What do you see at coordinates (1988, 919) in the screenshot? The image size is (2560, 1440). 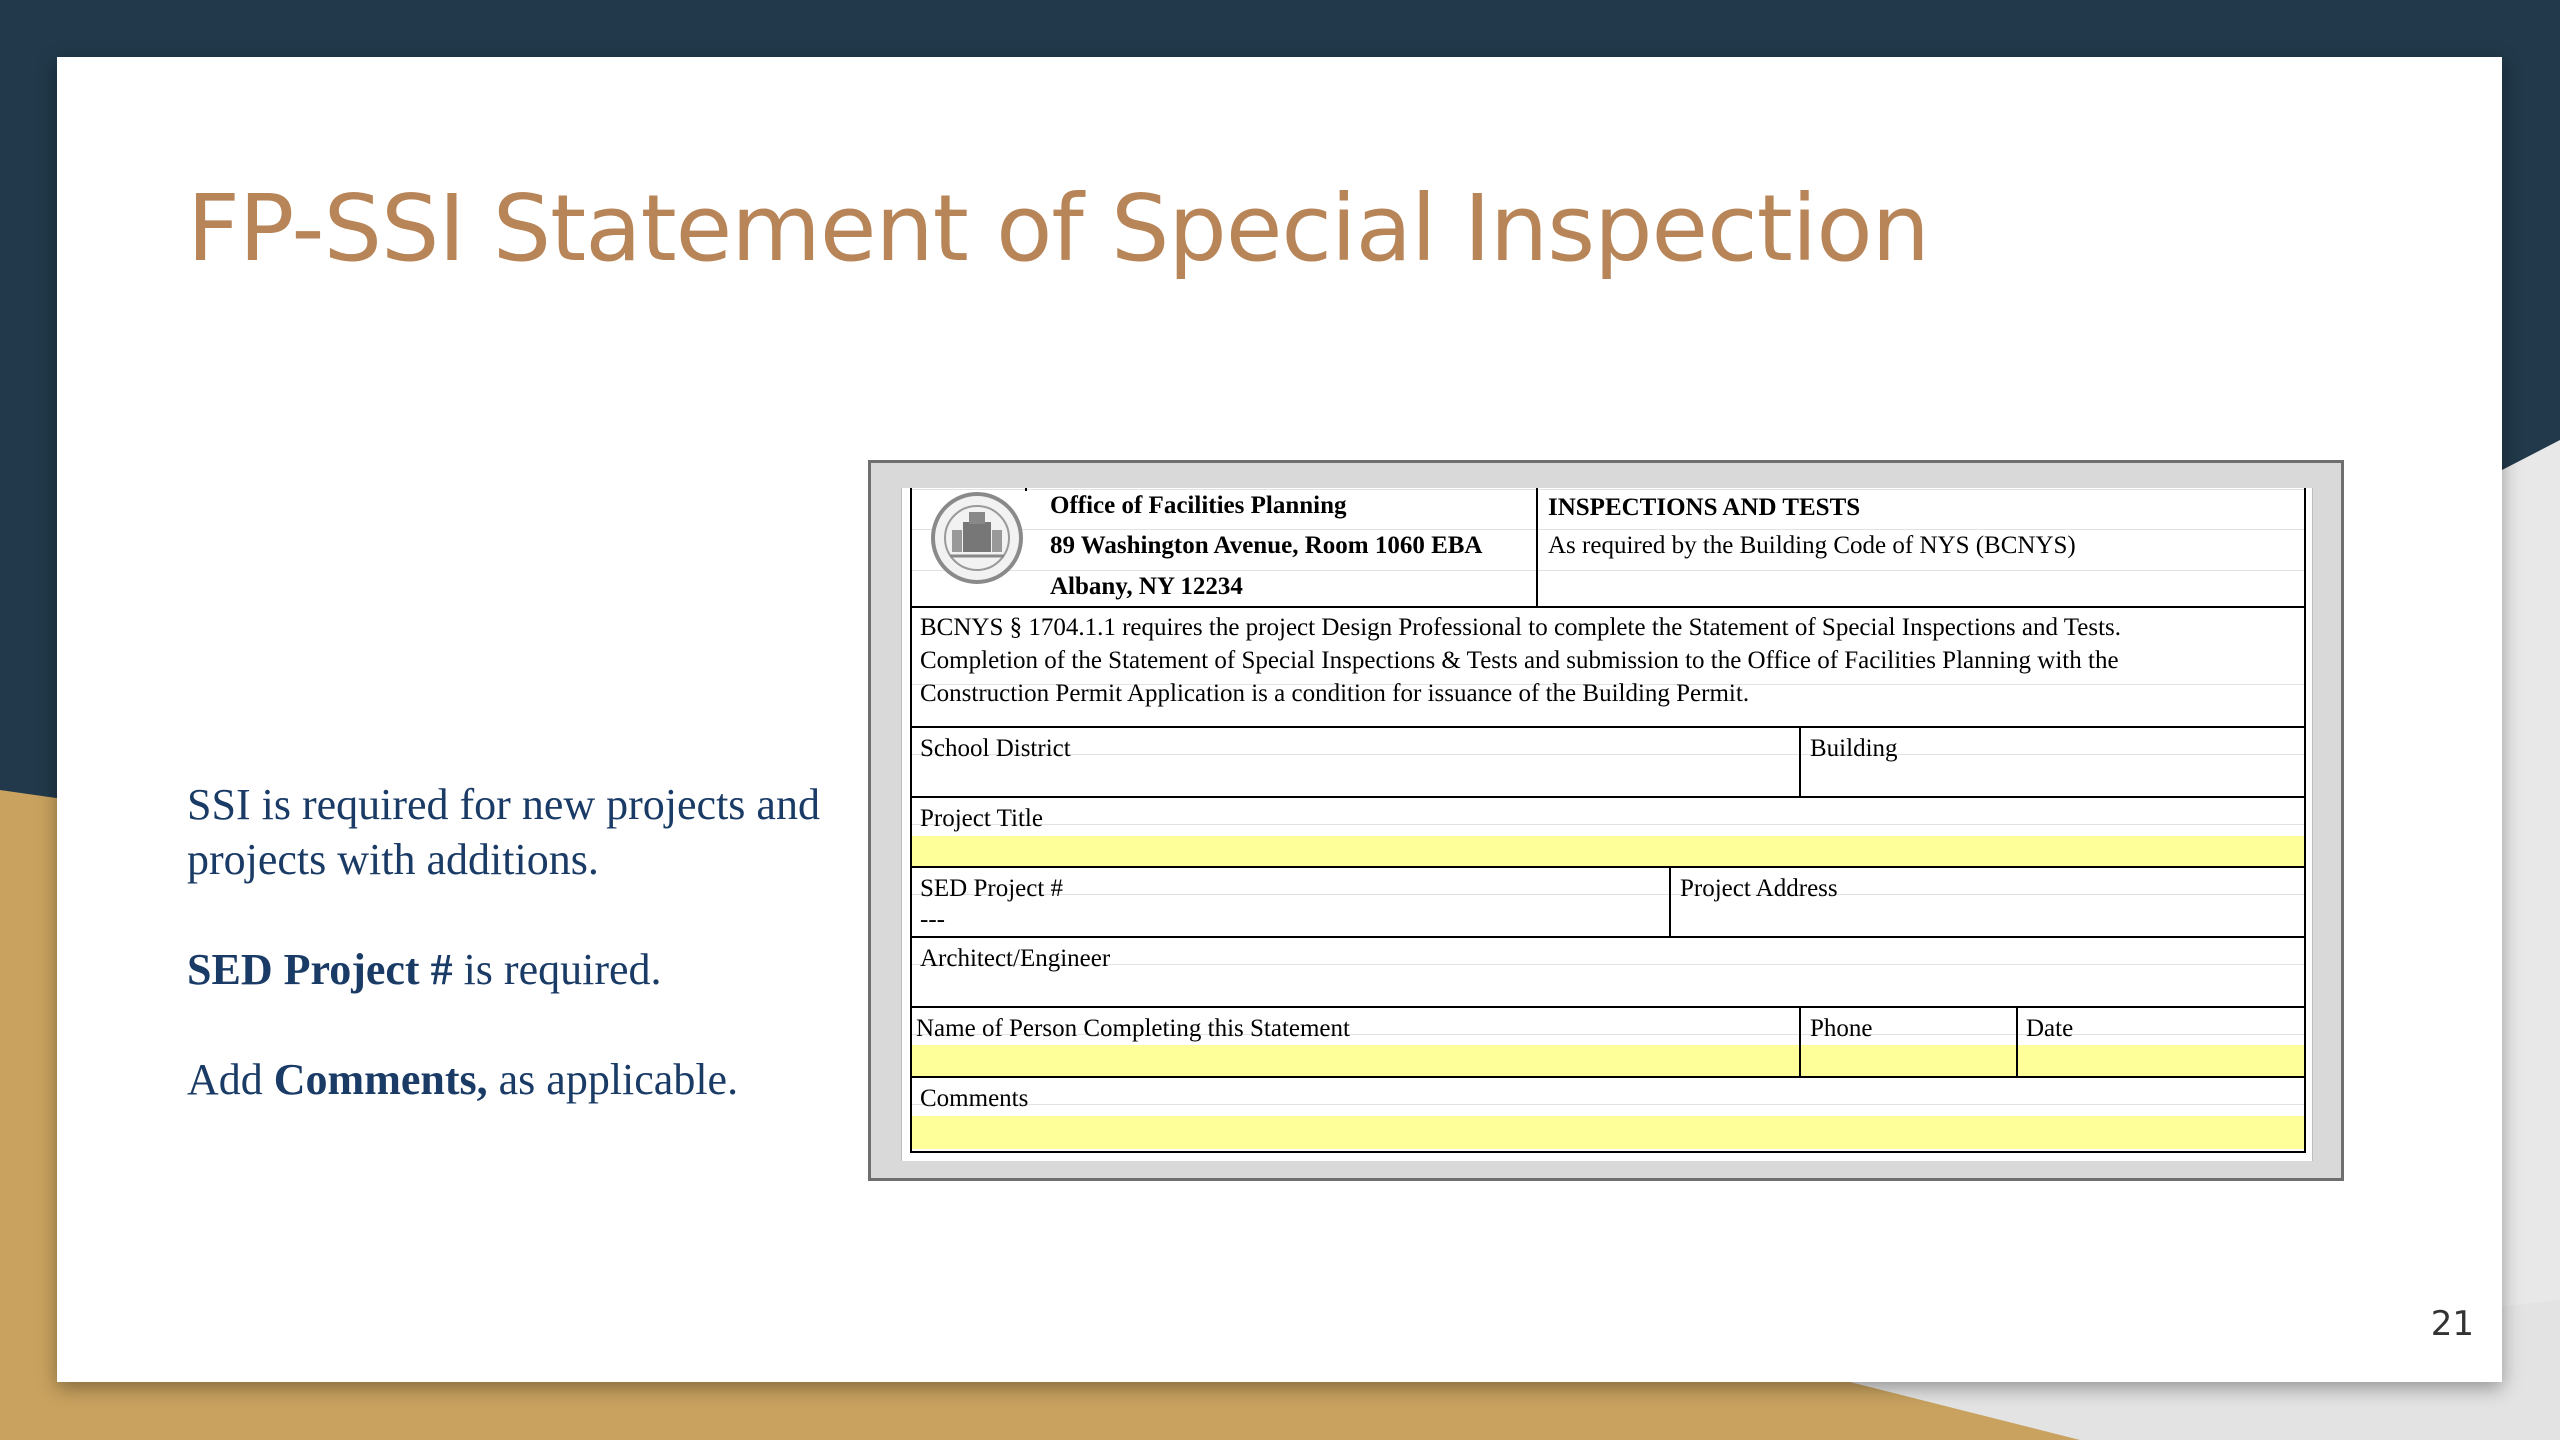 I see `project-address-field` at bounding box center [1988, 919].